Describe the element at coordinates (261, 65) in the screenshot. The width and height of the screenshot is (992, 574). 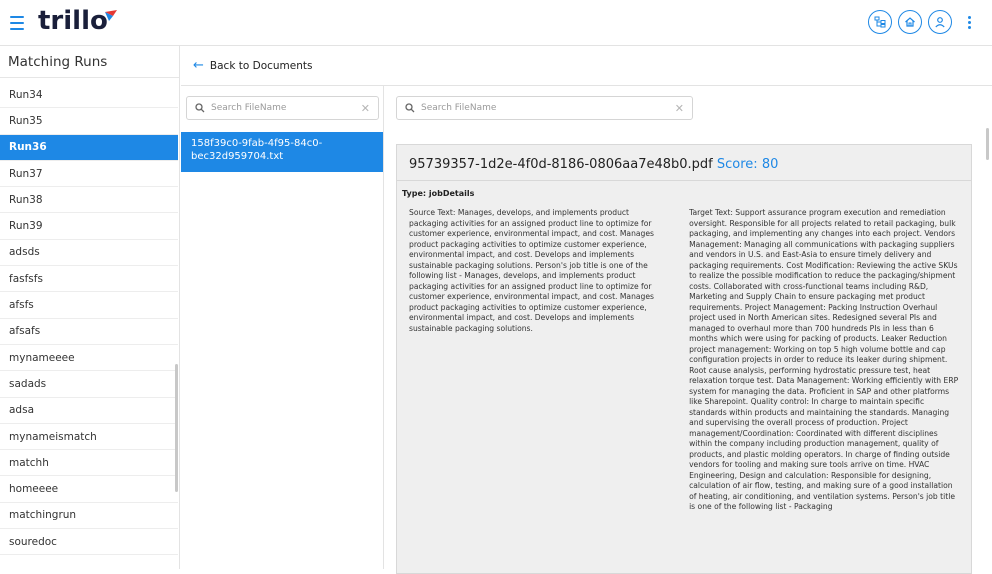
I see `back-label: Back to Documents` at that location.